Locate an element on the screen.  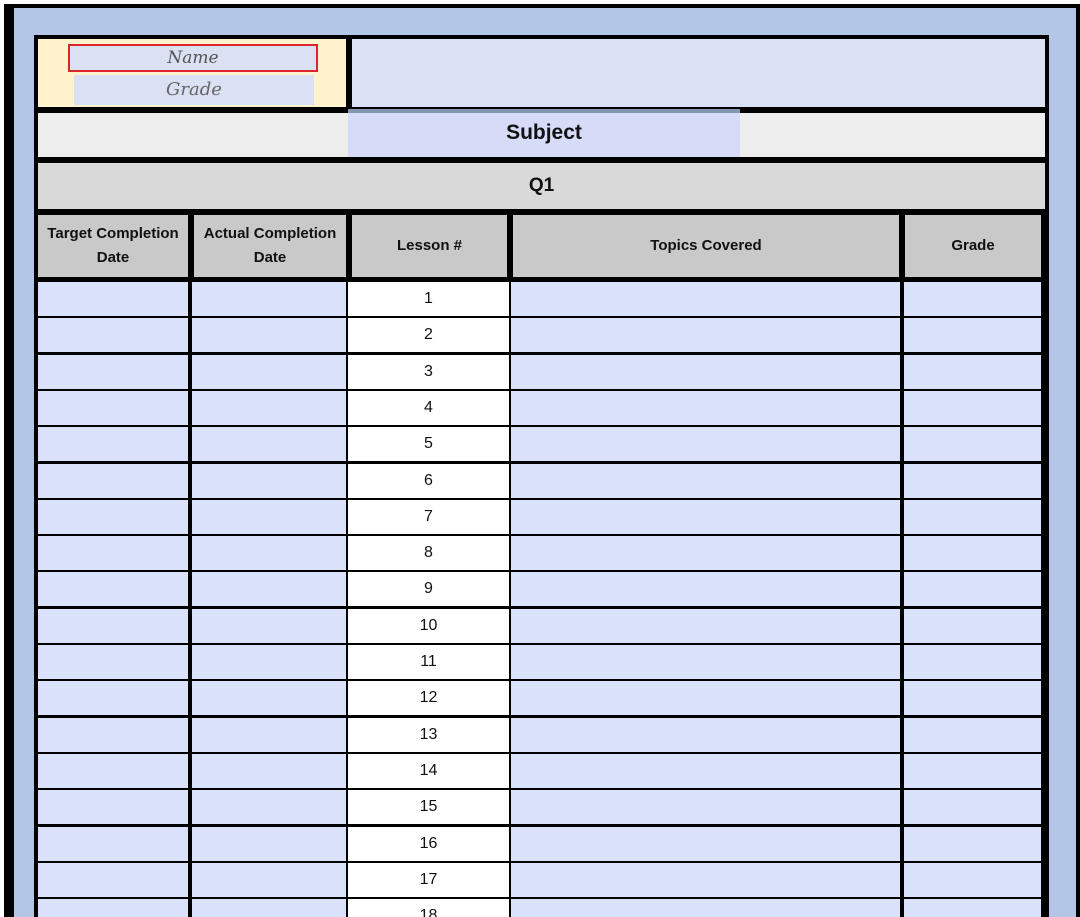
table-row: 11 is located at coordinates (541, 662).